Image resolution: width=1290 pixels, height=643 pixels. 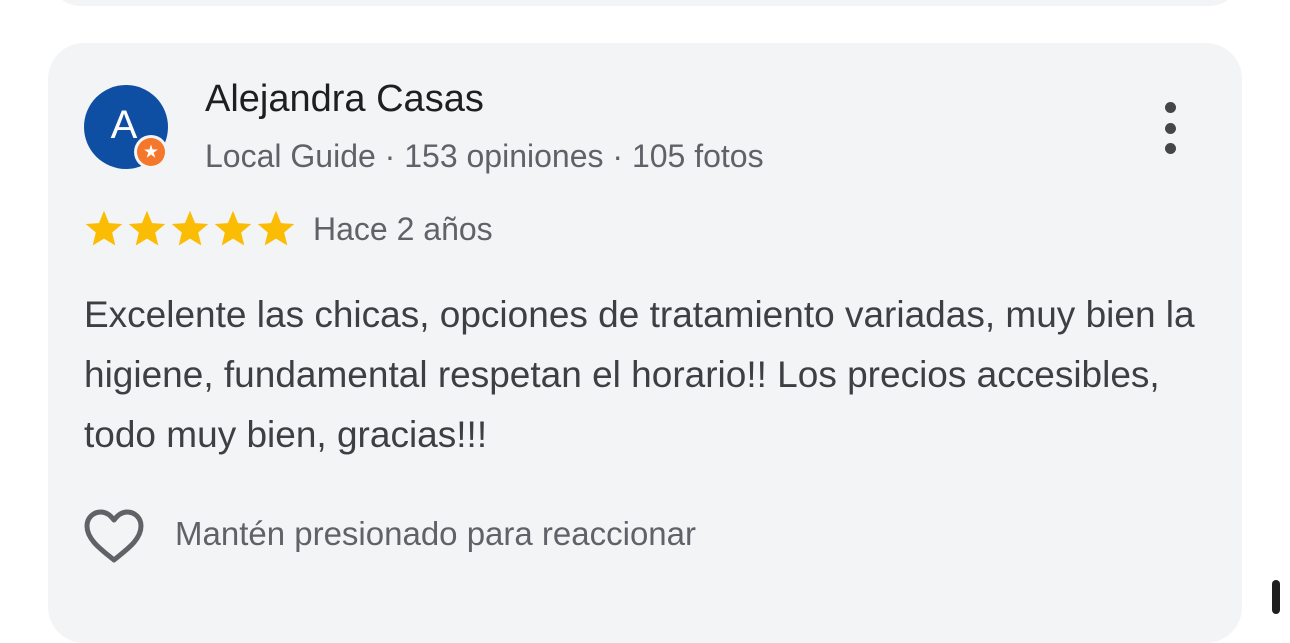 I want to click on react-button, so click(x=114, y=537).